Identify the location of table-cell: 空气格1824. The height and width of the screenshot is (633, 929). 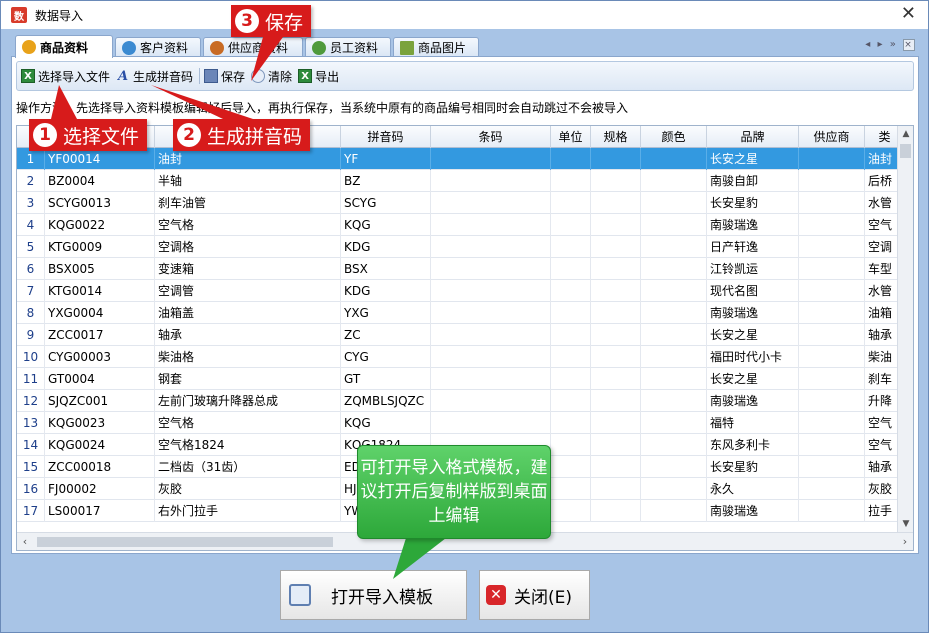
(248, 445).